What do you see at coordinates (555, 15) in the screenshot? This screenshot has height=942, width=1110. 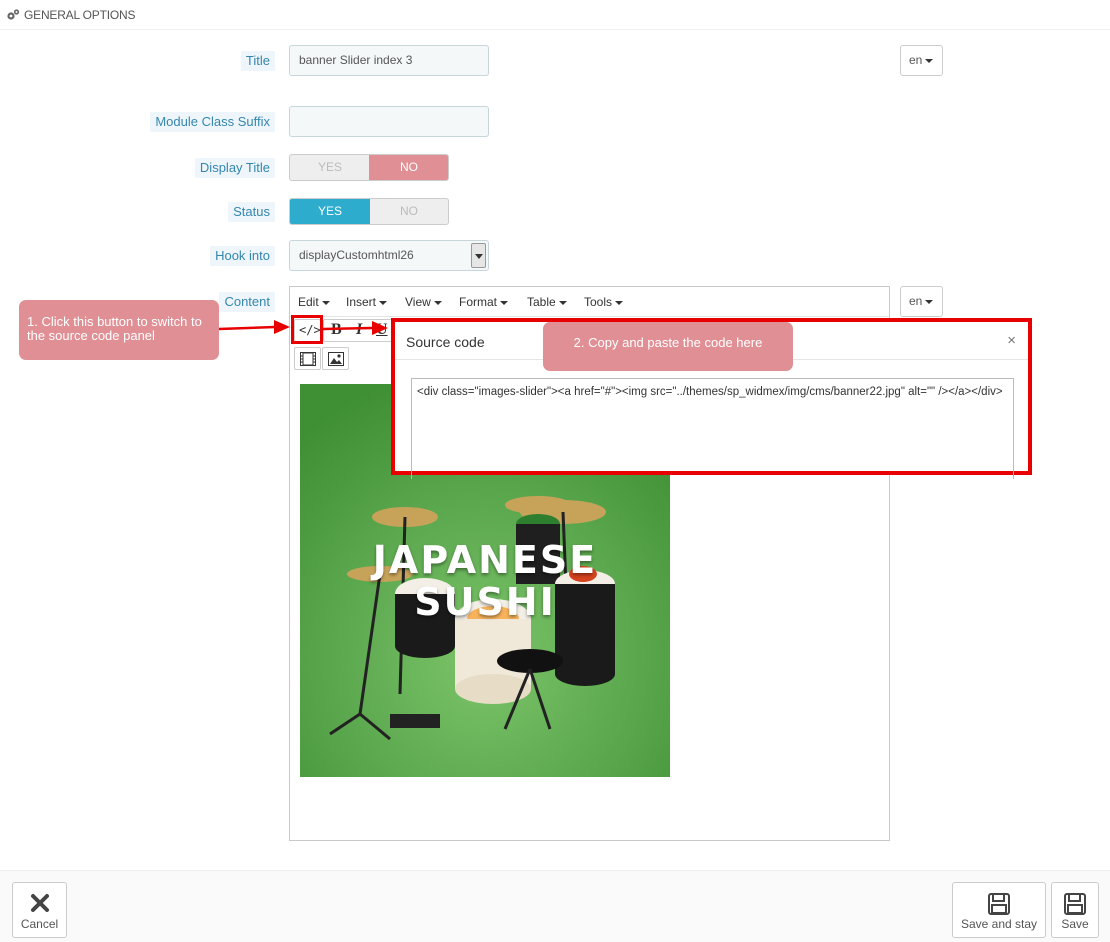 I see `panel-heading: GENERAL OPTIONS` at bounding box center [555, 15].